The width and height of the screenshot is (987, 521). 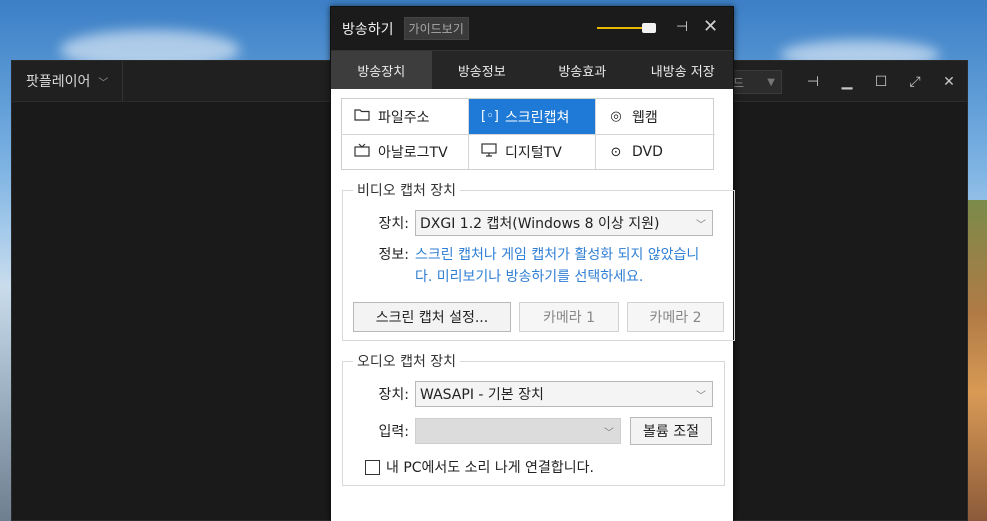 What do you see at coordinates (489, 152) in the screenshot?
I see `monitor-icon` at bounding box center [489, 152].